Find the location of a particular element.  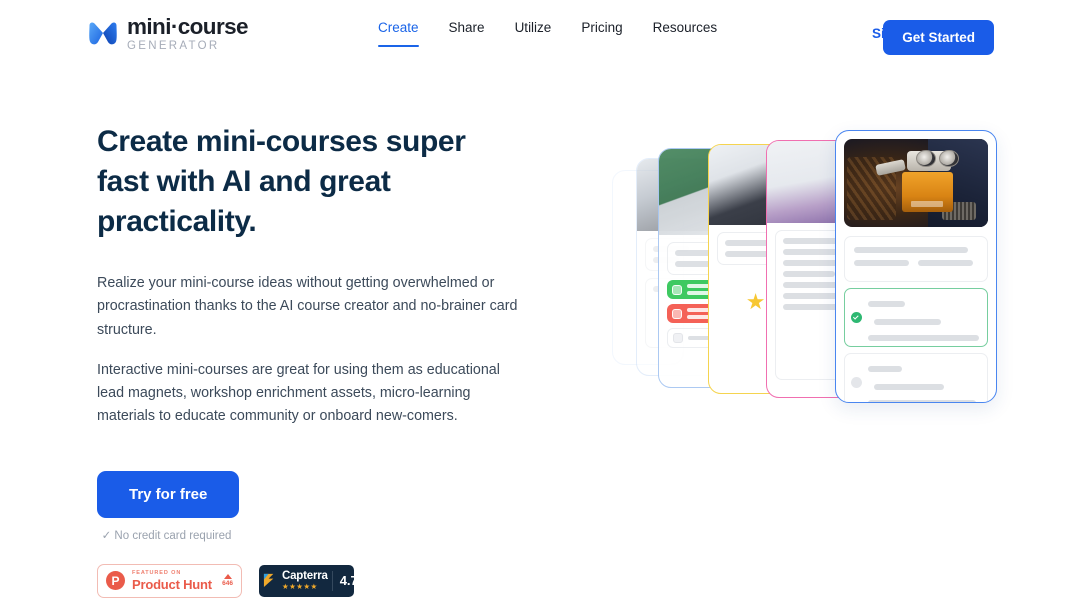

logo: mini·course GENERATOR is located at coordinates (168, 33).